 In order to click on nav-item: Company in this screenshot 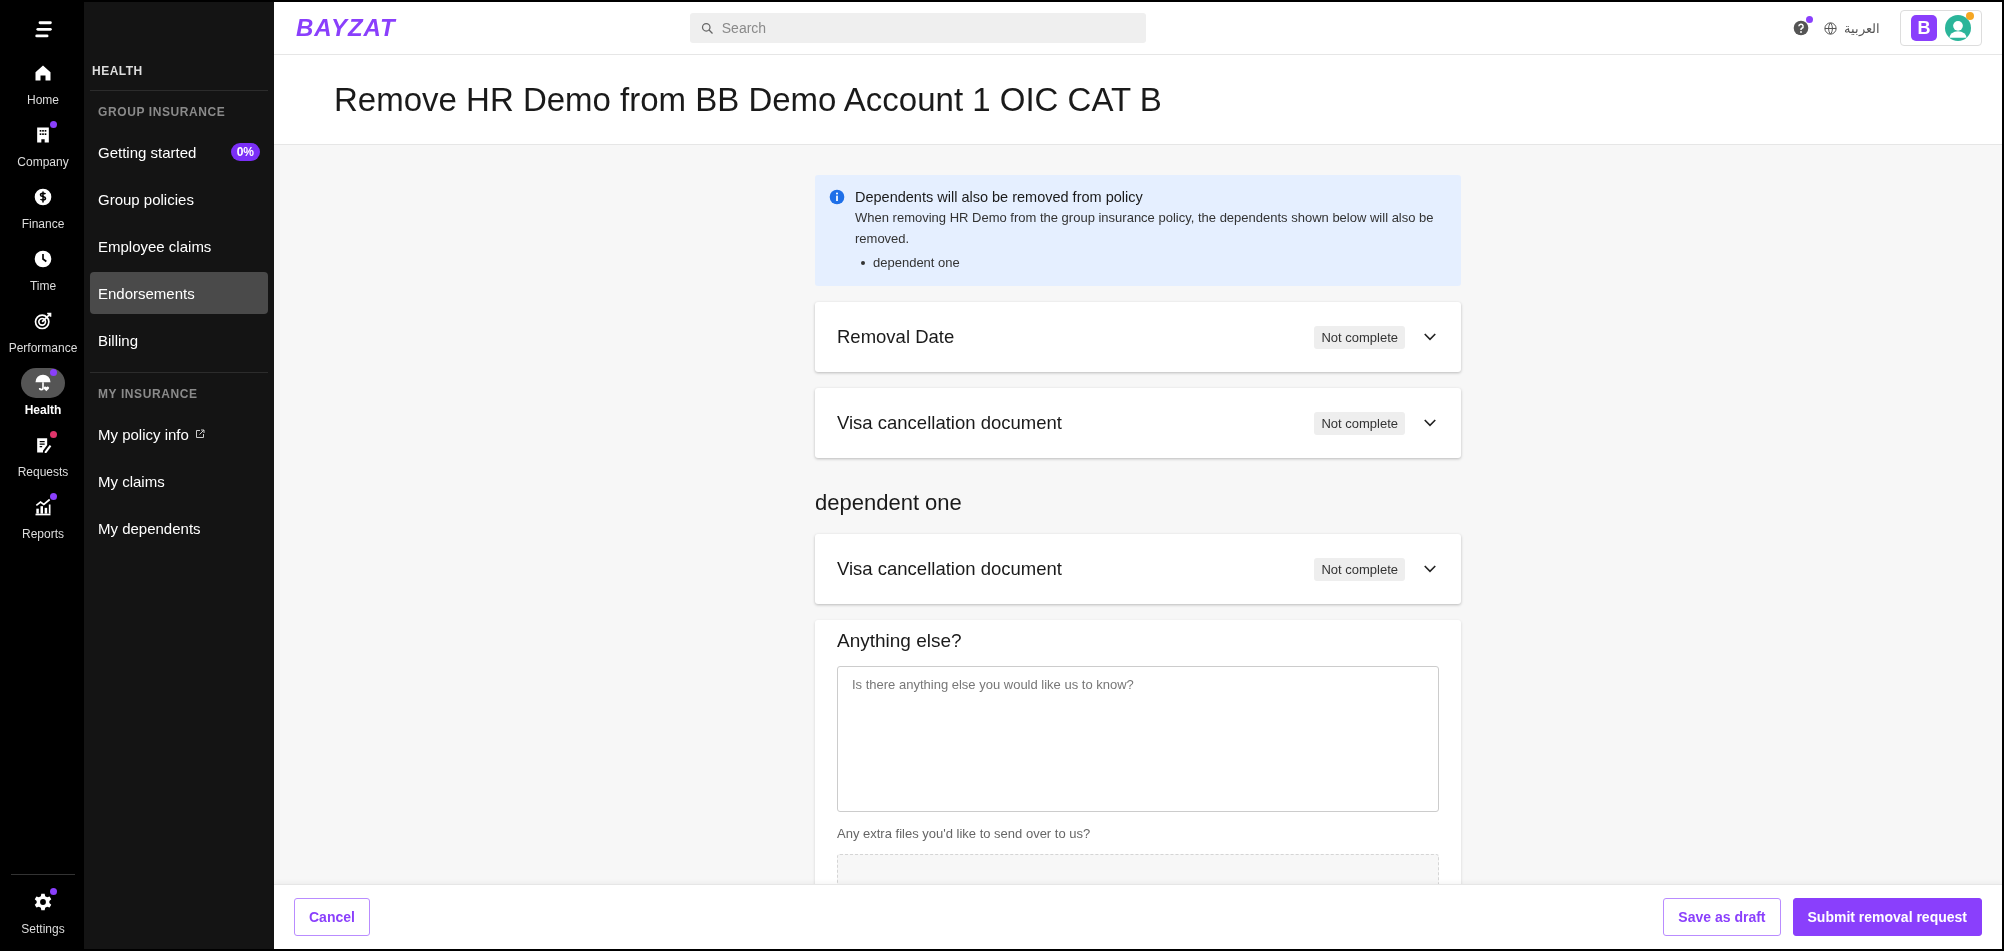, I will do `click(43, 147)`.